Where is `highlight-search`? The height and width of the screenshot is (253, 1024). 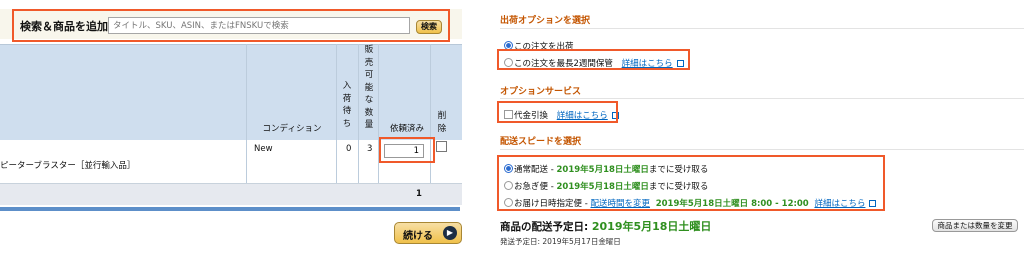 highlight-search is located at coordinates (231, 25).